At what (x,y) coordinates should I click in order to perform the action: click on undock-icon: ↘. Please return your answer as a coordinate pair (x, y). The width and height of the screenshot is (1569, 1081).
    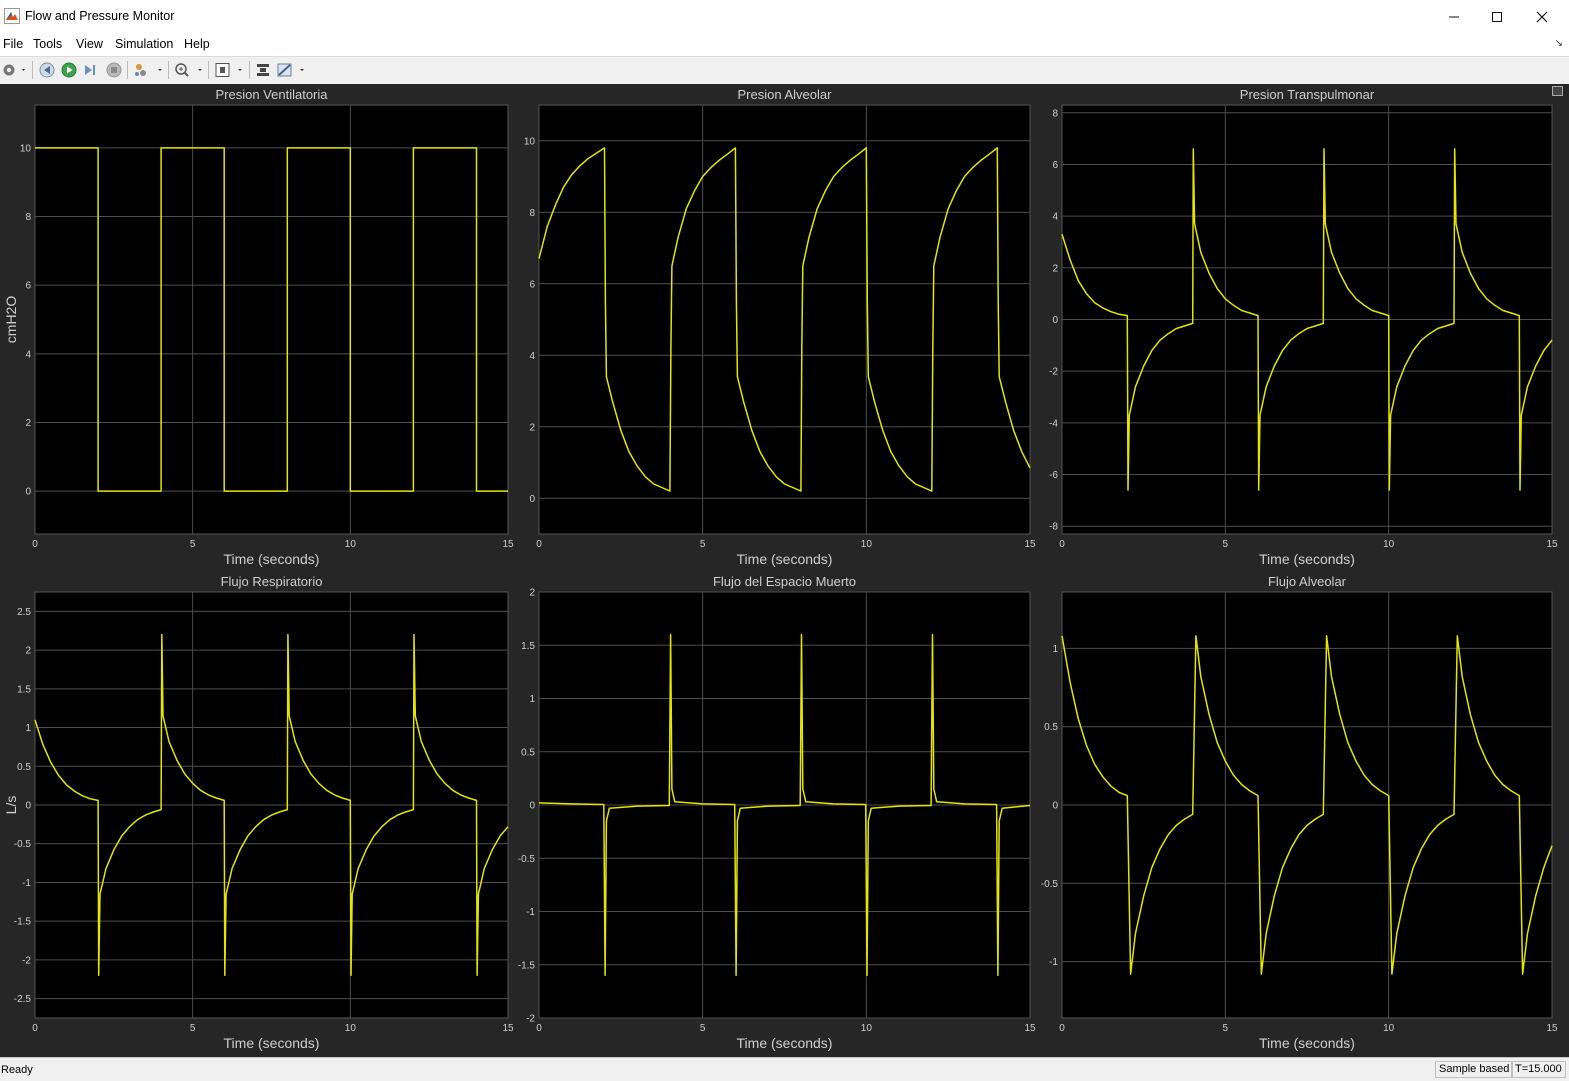
    Looking at the image, I should click on (1559, 43).